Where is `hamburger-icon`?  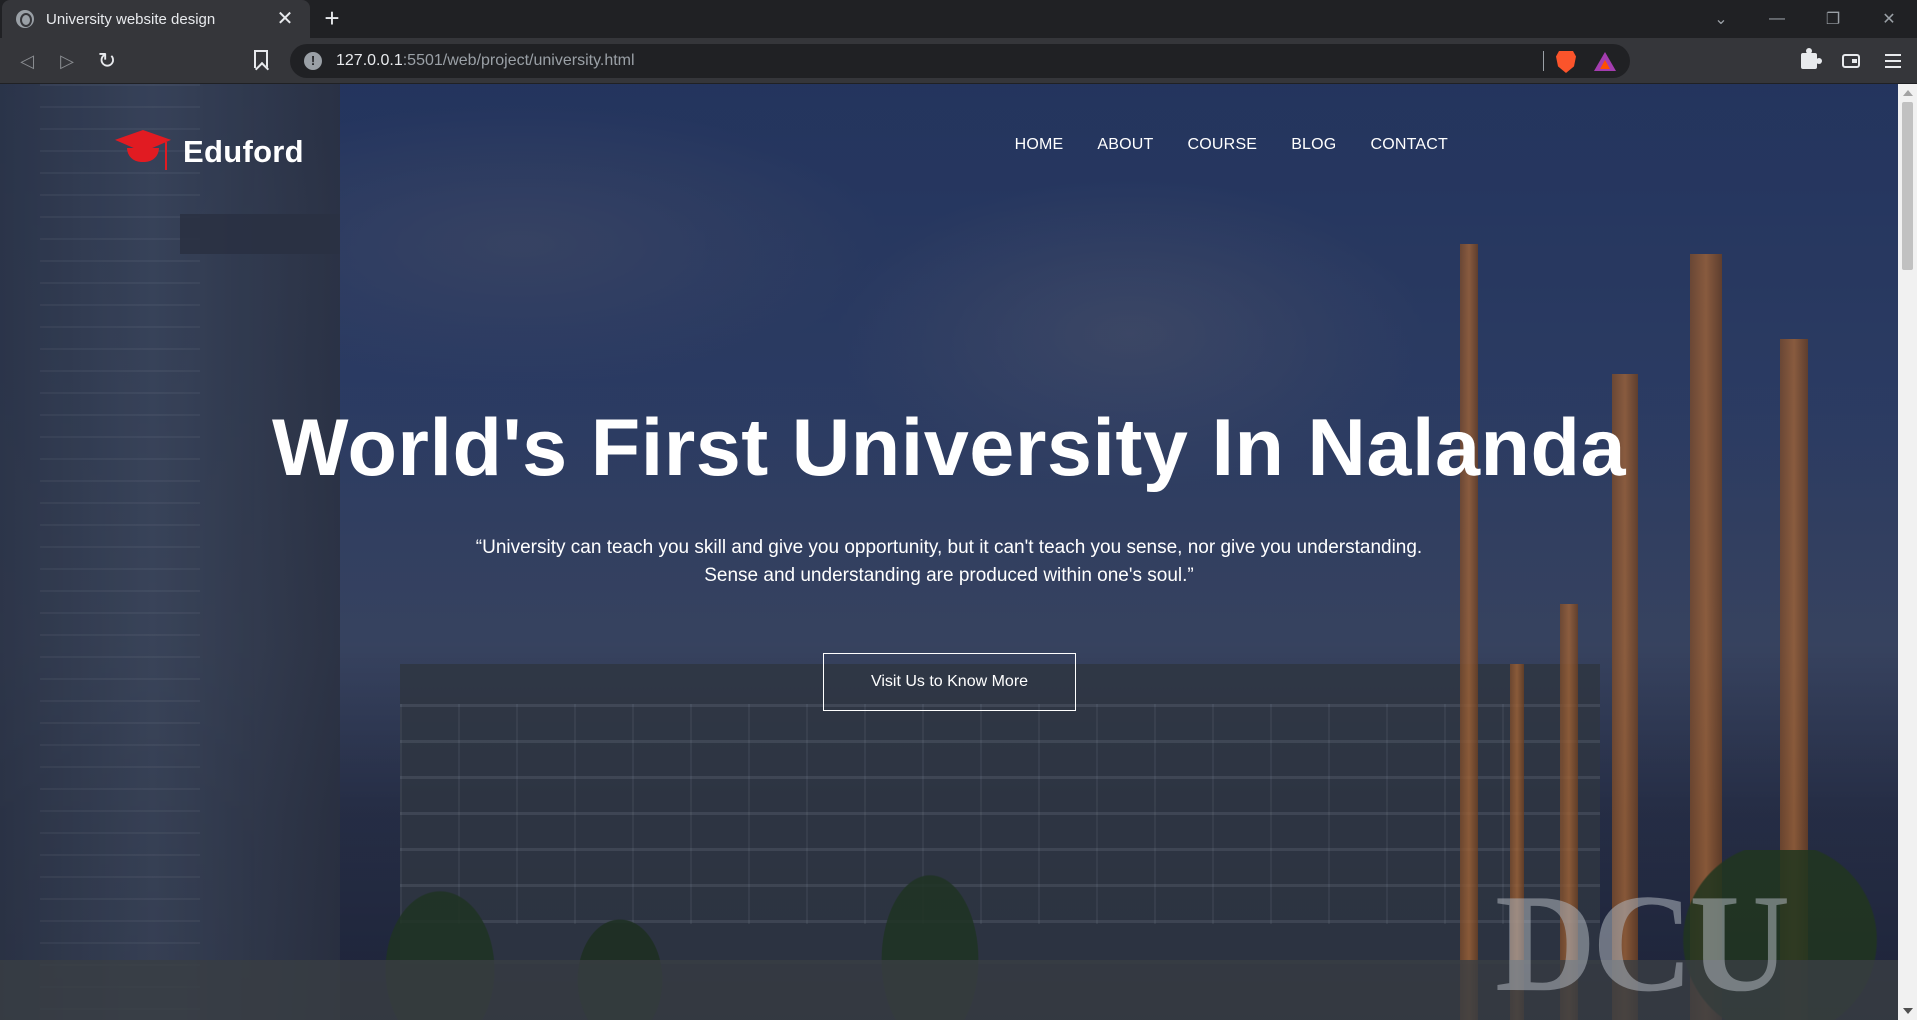 hamburger-icon is located at coordinates (1893, 61).